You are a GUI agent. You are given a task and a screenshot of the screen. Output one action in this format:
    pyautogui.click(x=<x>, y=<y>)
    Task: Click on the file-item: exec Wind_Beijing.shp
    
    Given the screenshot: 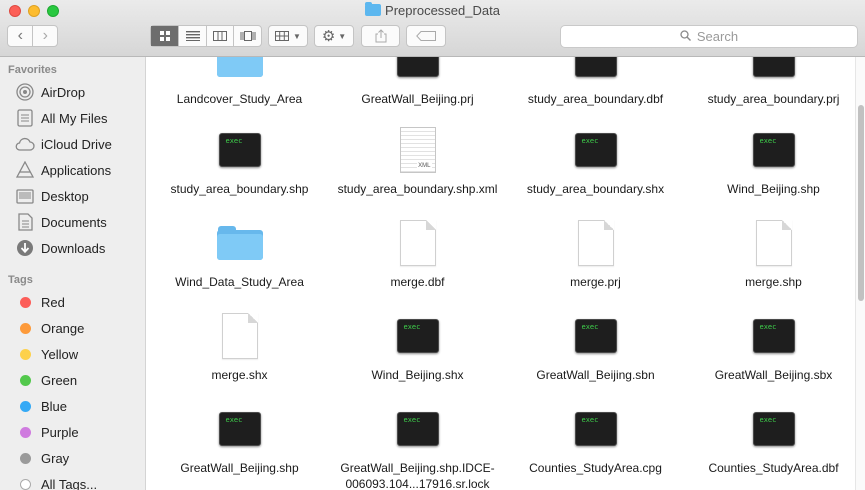 What is the action you would take?
    pyautogui.click(x=773, y=158)
    